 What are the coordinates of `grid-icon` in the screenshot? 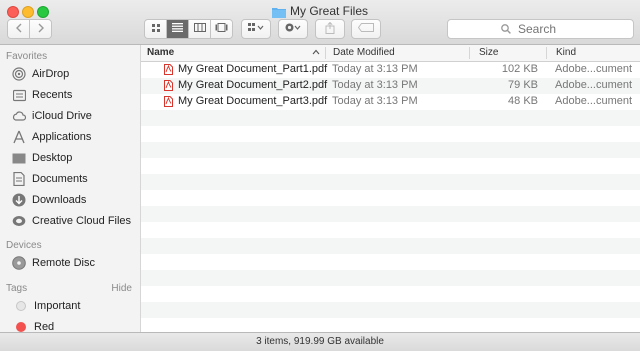 It's located at (156, 29).